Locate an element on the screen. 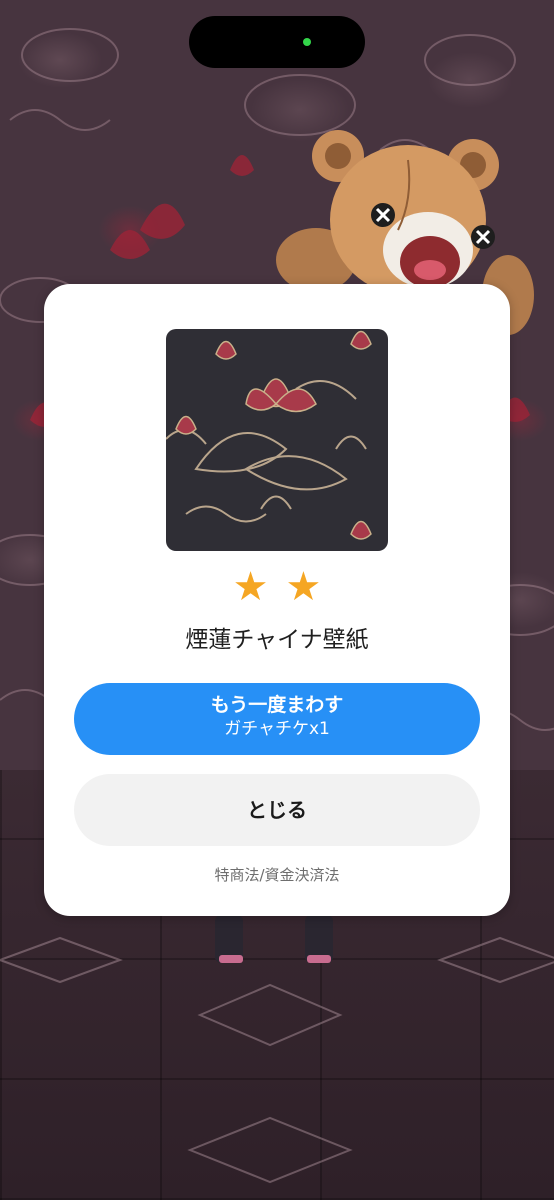 The width and height of the screenshot is (554, 1200). rarity-stars: ★ ★ is located at coordinates (277, 587).